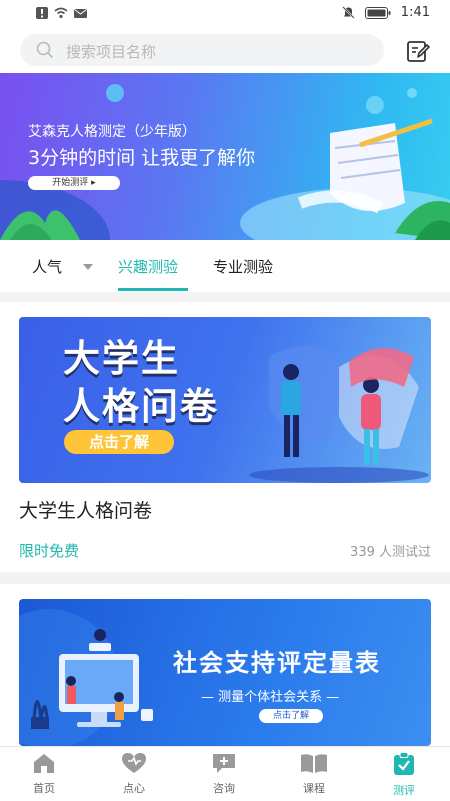  What do you see at coordinates (270, 697) in the screenshot?
I see `card-thumb-subtitle: — 测量个体社会关系 —` at bounding box center [270, 697].